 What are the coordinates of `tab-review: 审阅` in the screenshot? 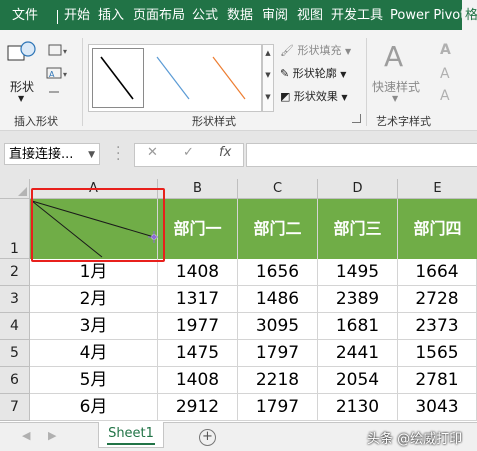 It's located at (275, 15).